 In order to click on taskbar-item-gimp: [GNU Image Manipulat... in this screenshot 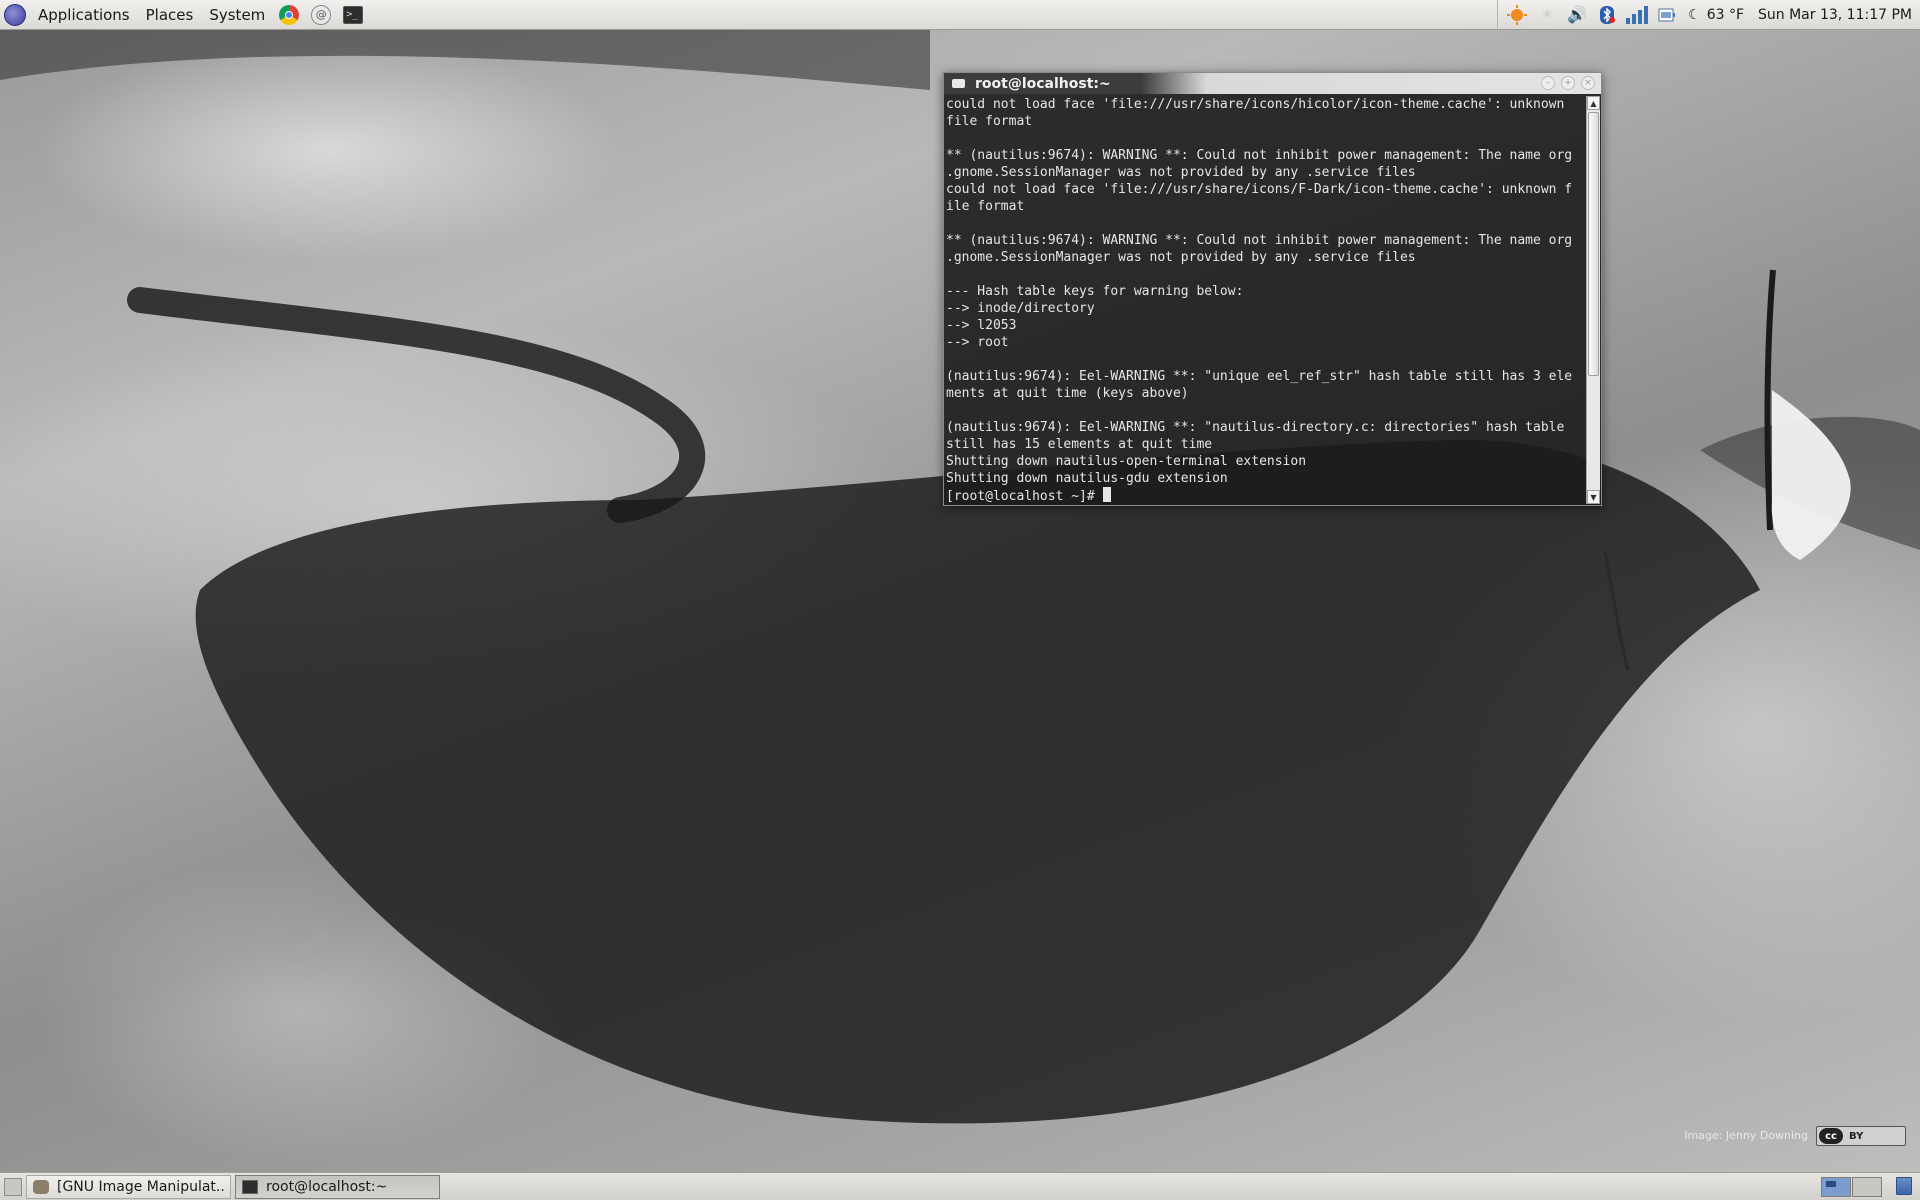, I will do `click(128, 1186)`.